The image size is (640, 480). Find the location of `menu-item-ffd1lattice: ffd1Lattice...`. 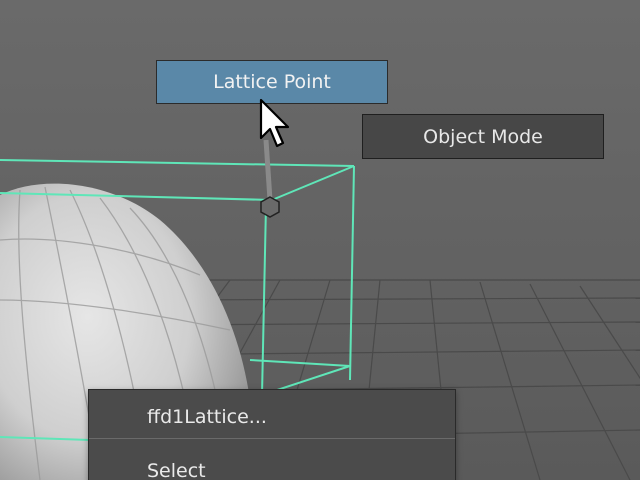

menu-item-ffd1lattice: ffd1Lattice... is located at coordinates (207, 417).